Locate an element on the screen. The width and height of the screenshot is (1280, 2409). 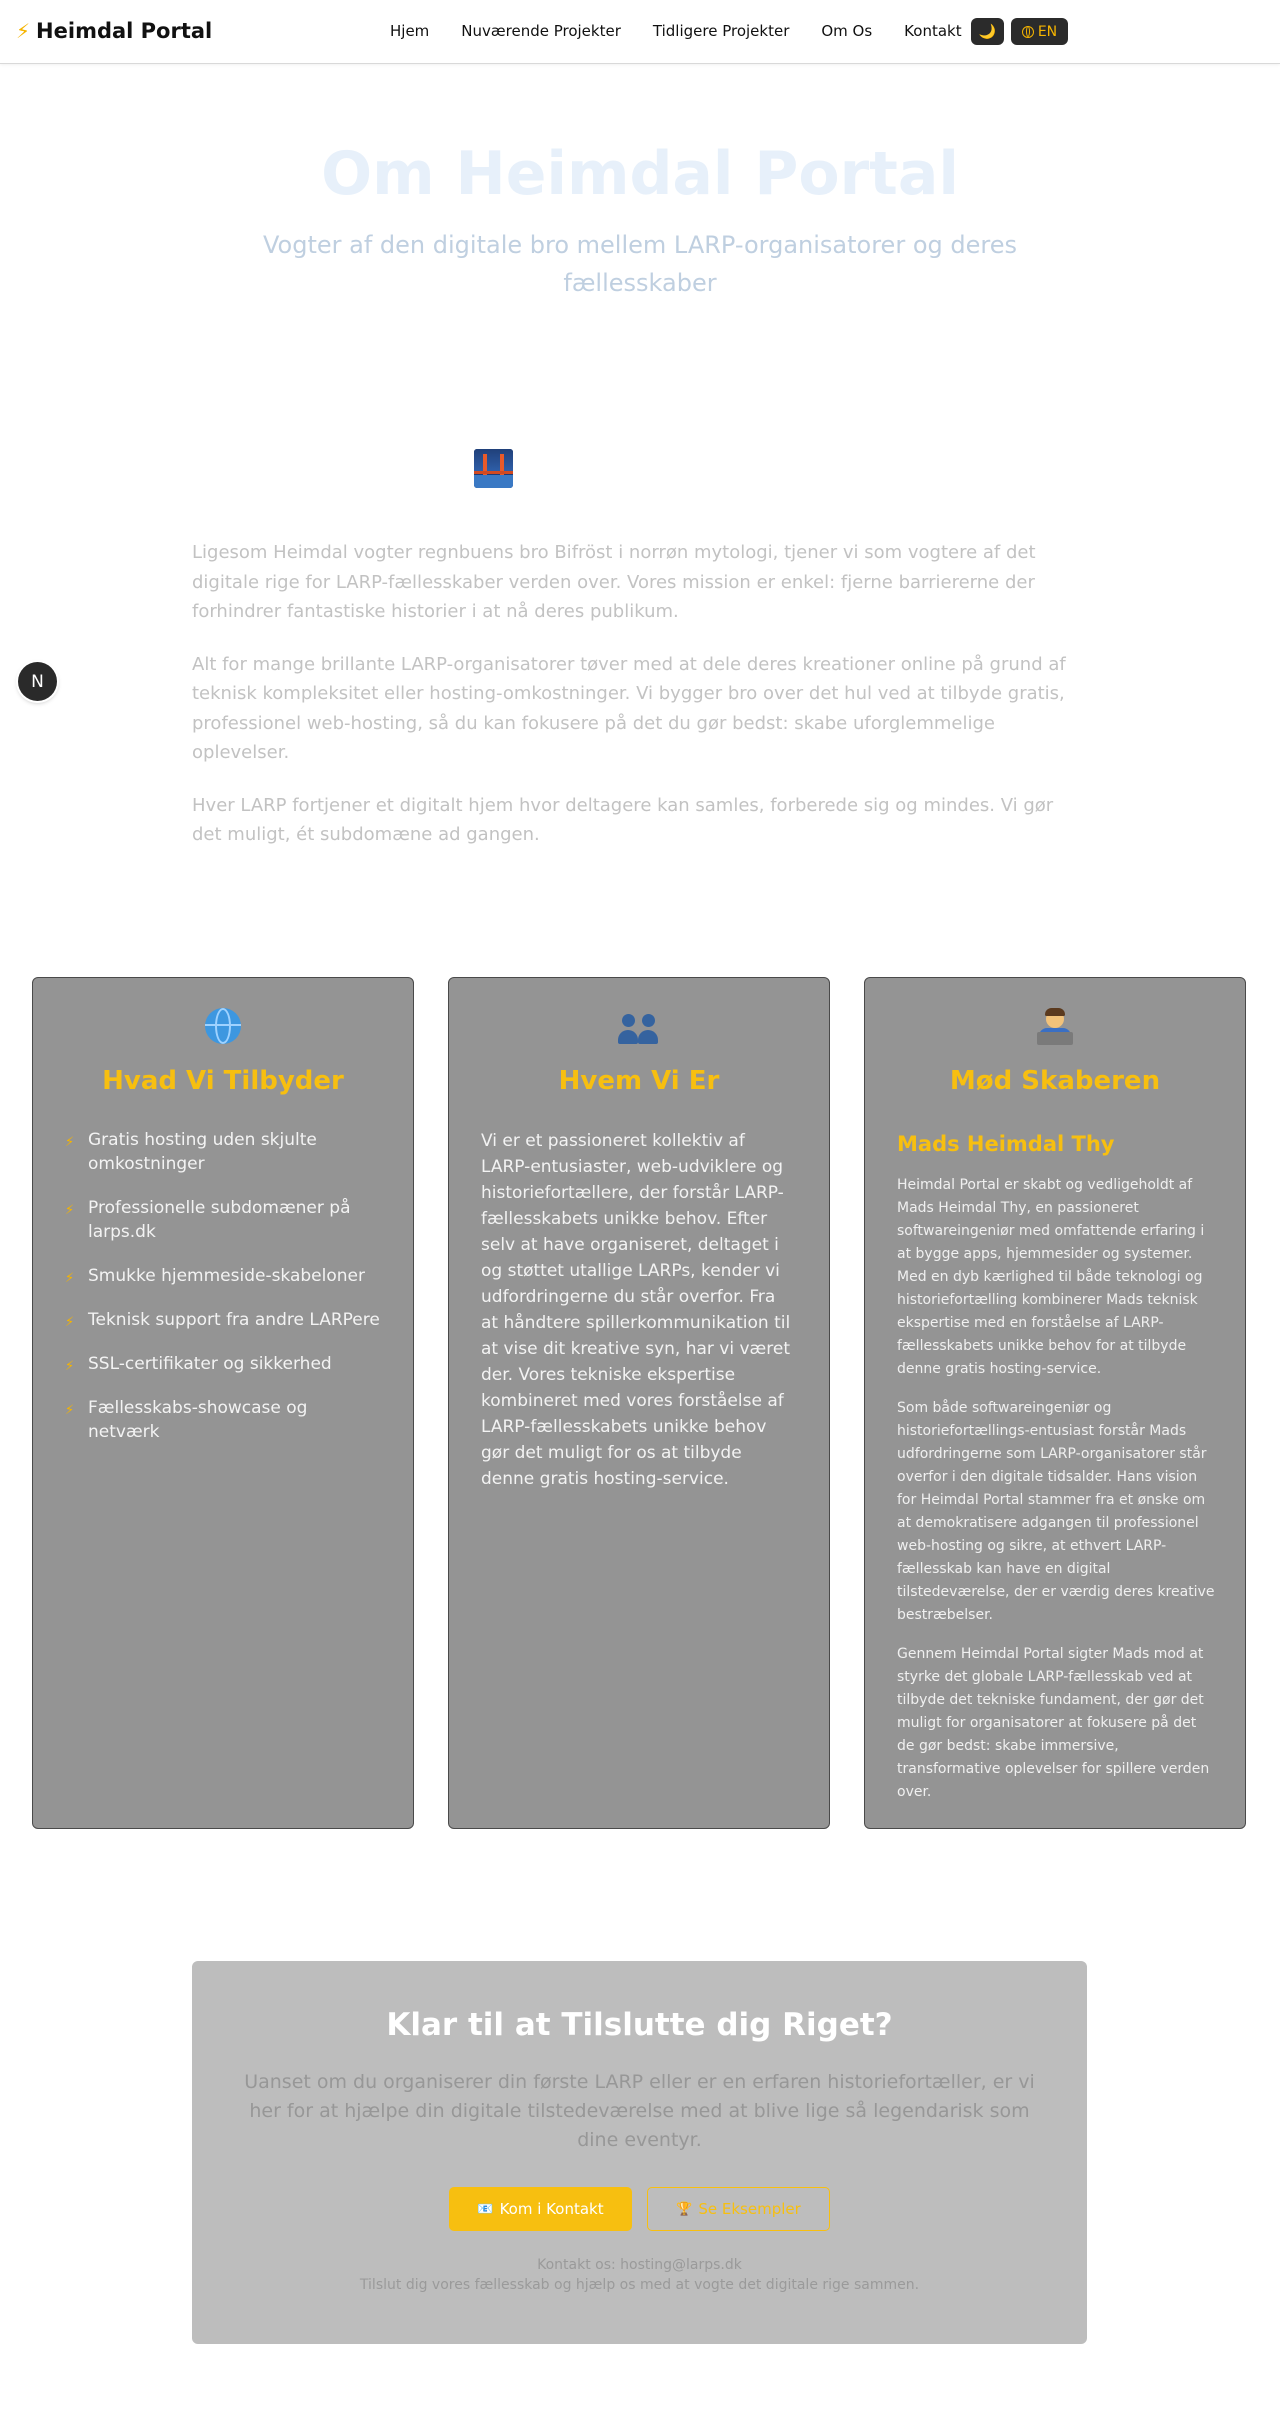
nav-link-past-projects: Tidligere Projekter is located at coordinates (721, 31).